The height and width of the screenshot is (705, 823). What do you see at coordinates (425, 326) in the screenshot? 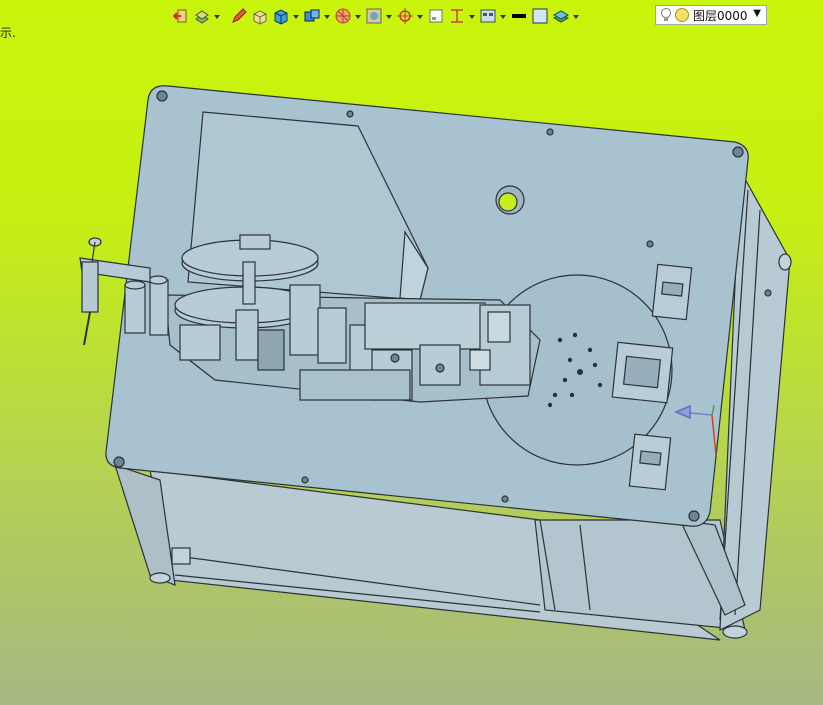
I see `slide-block` at bounding box center [425, 326].